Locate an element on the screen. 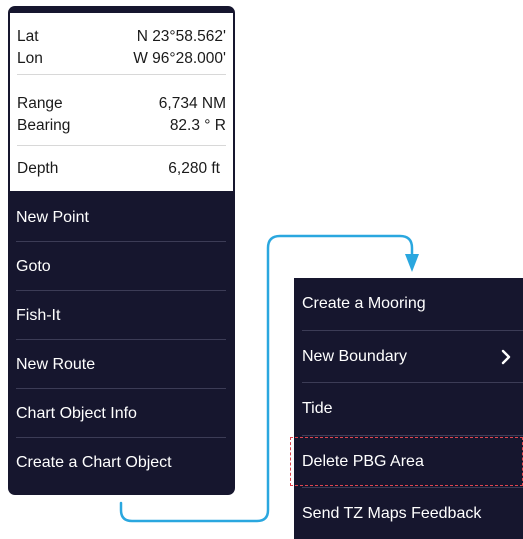 The width and height of the screenshot is (523, 539). submenu-item-delete-pbg-area: Delete PBG Area is located at coordinates (408, 462).